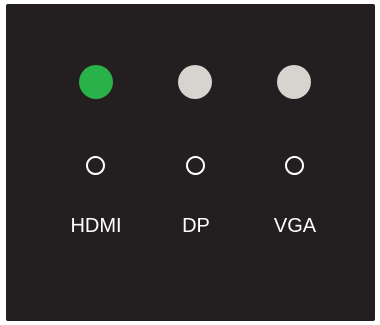 The image size is (380, 325). I want to click on vga-select-button, so click(294, 165).